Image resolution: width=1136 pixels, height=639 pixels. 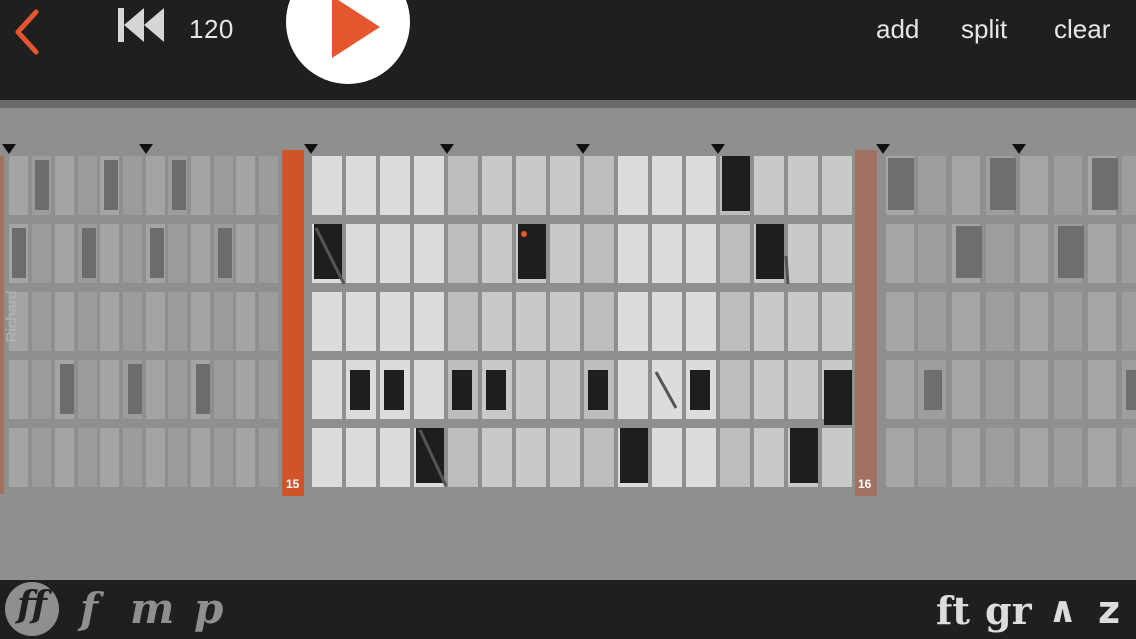 What do you see at coordinates (1008, 610) in the screenshot?
I see `articulation-gr-button: gr` at bounding box center [1008, 610].